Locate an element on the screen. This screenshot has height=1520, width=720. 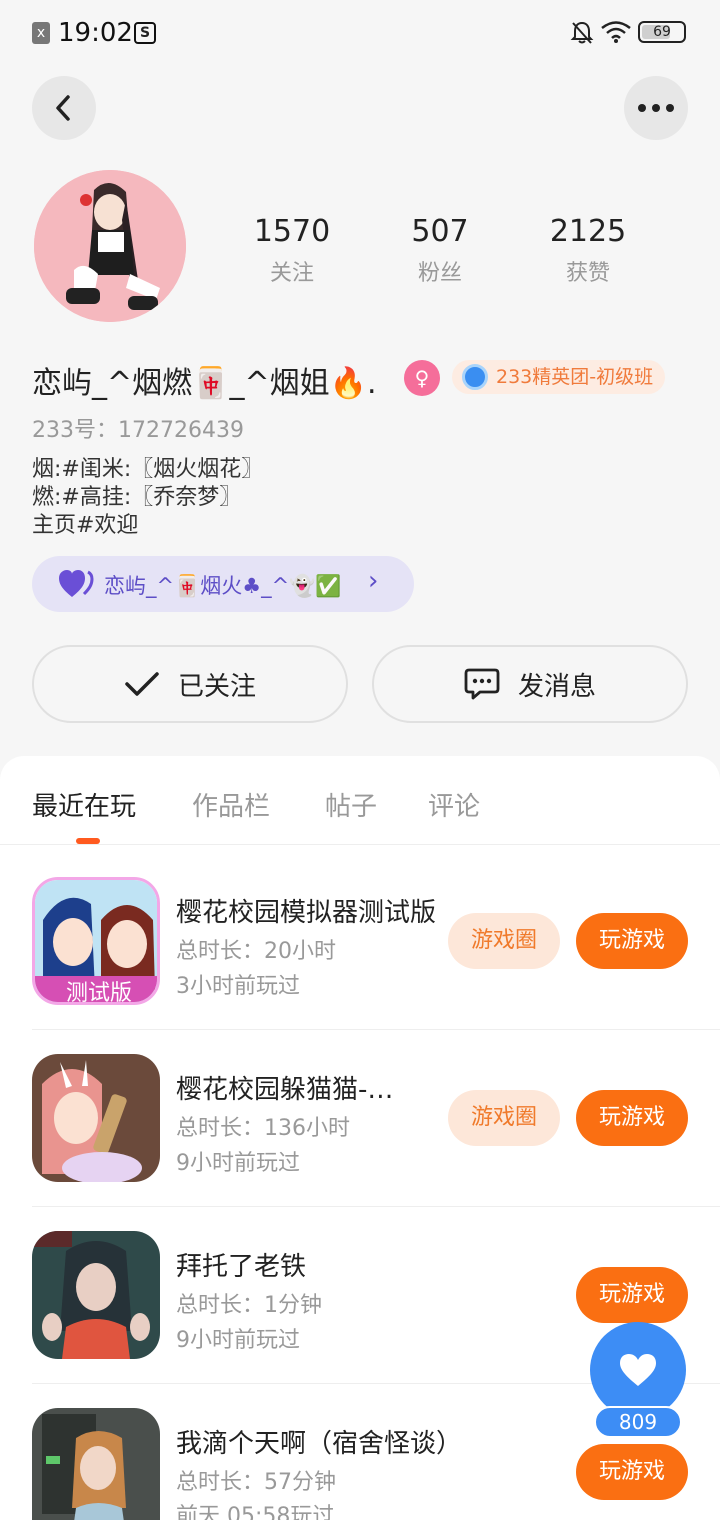
game-4-image is located at coordinates (96, 1464).